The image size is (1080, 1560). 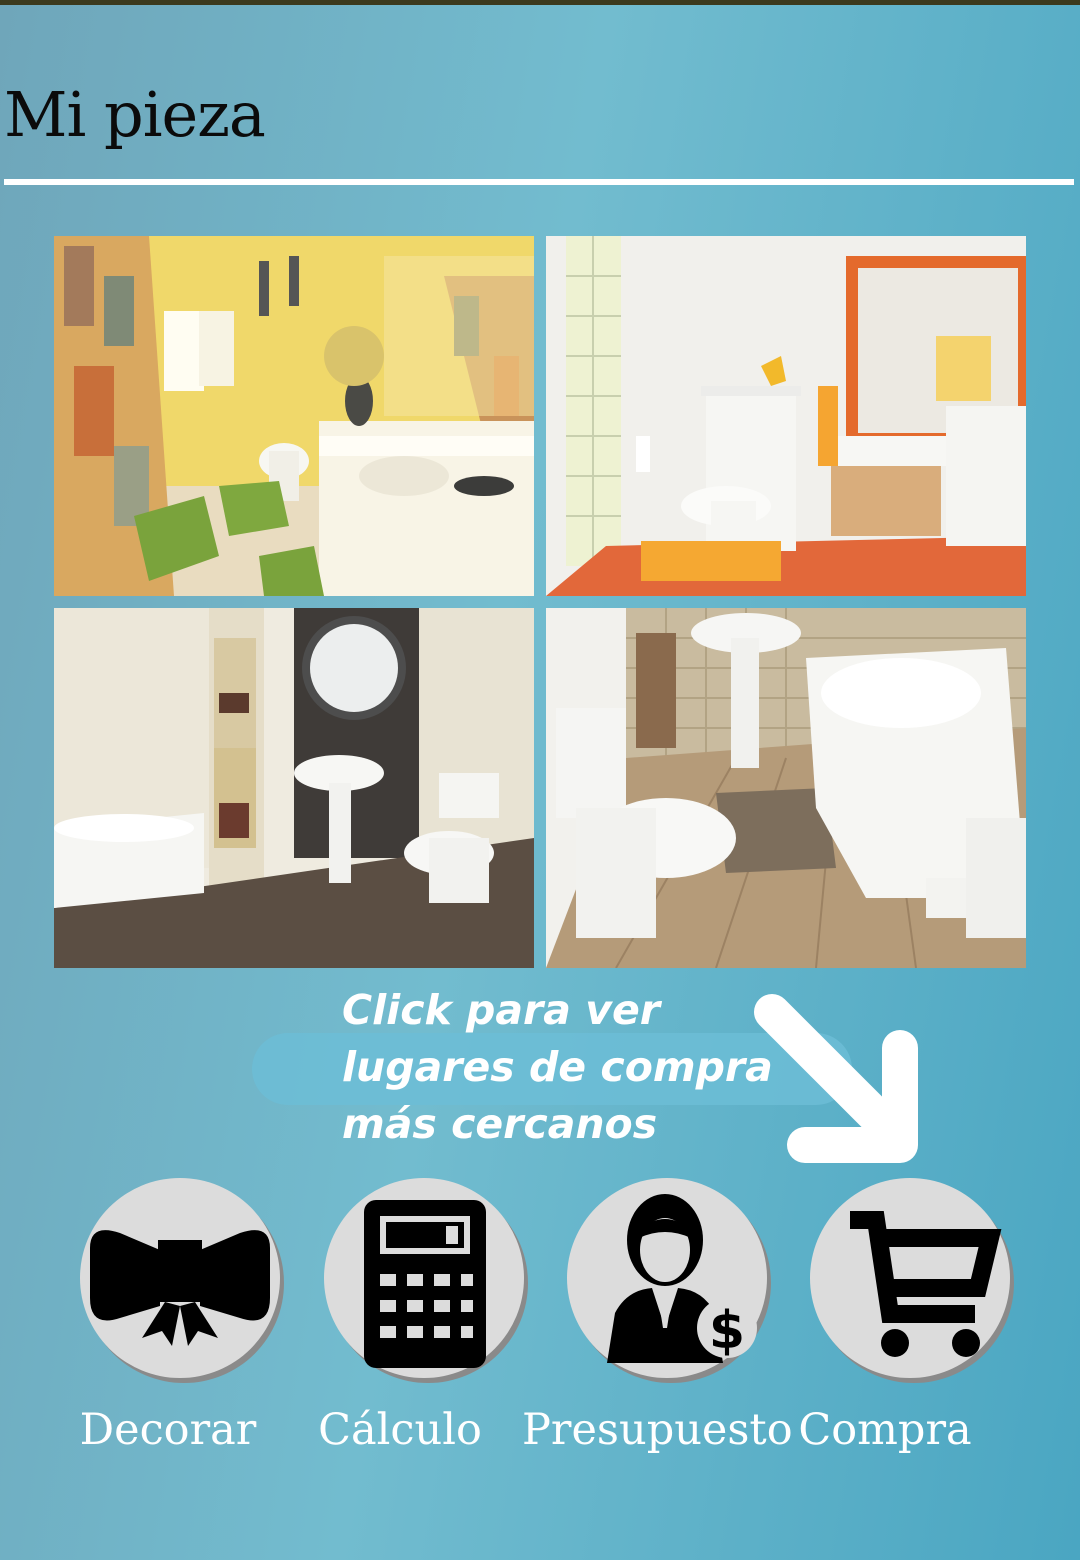 What do you see at coordinates (400, 1430) in the screenshot?
I see `calculo-label: Cálculo` at bounding box center [400, 1430].